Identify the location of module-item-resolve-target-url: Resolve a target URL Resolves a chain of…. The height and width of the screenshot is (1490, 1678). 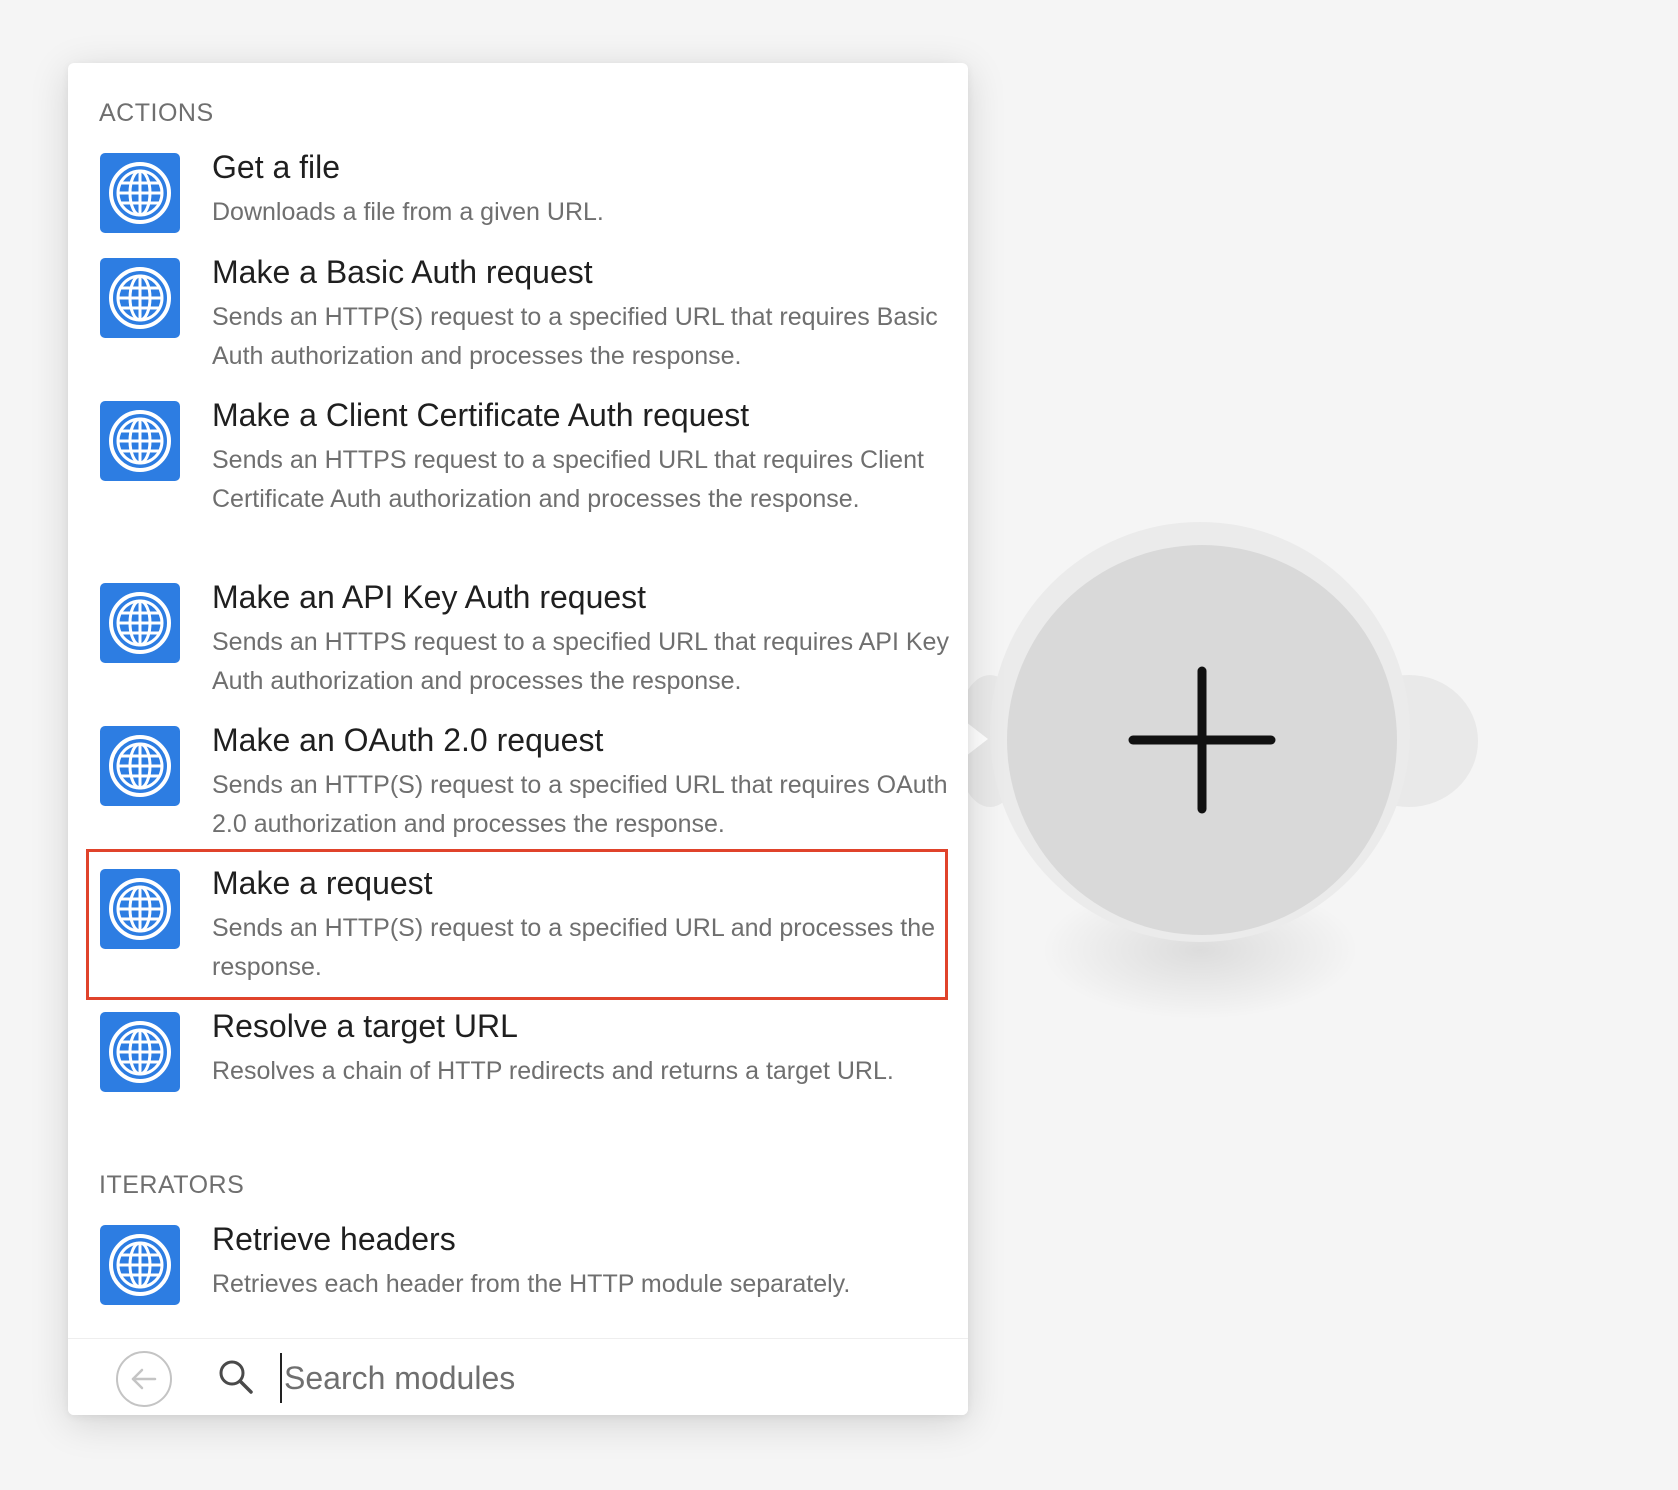
(518, 1078).